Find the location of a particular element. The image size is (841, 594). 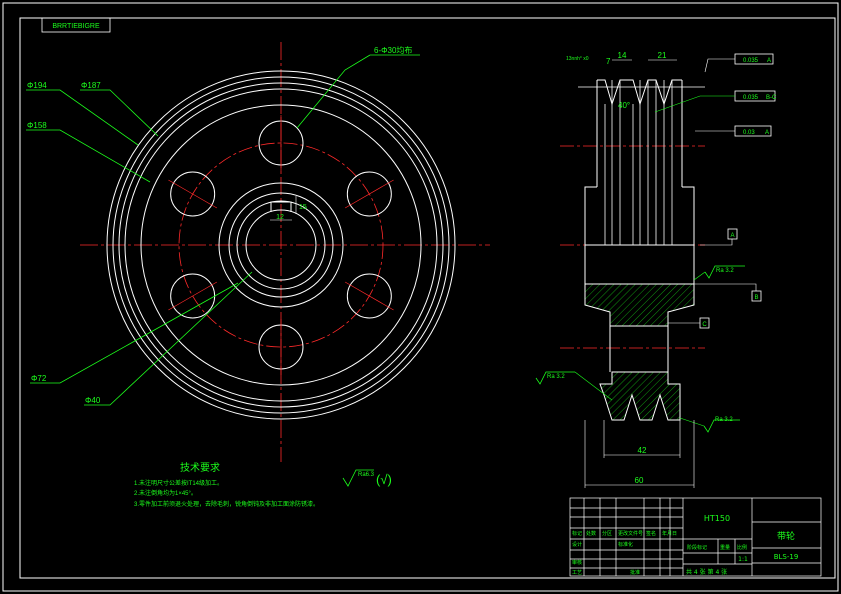

datum-b-leader is located at coordinates (725, 287).